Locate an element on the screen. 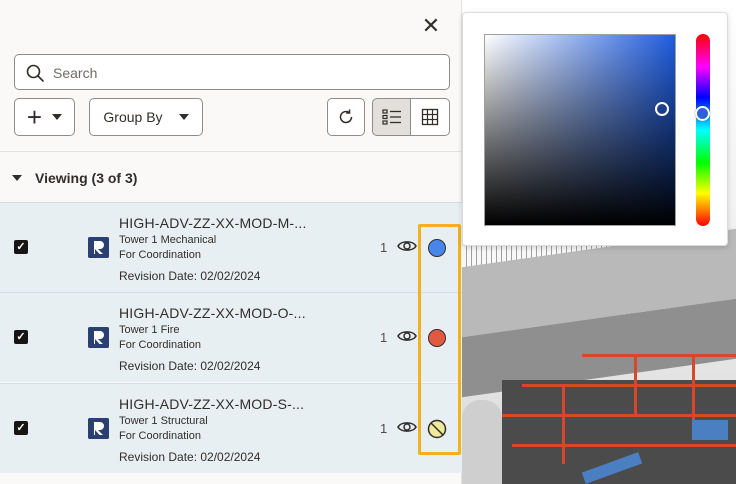 The height and width of the screenshot is (484, 736). add-model-button: + is located at coordinates (44, 117).